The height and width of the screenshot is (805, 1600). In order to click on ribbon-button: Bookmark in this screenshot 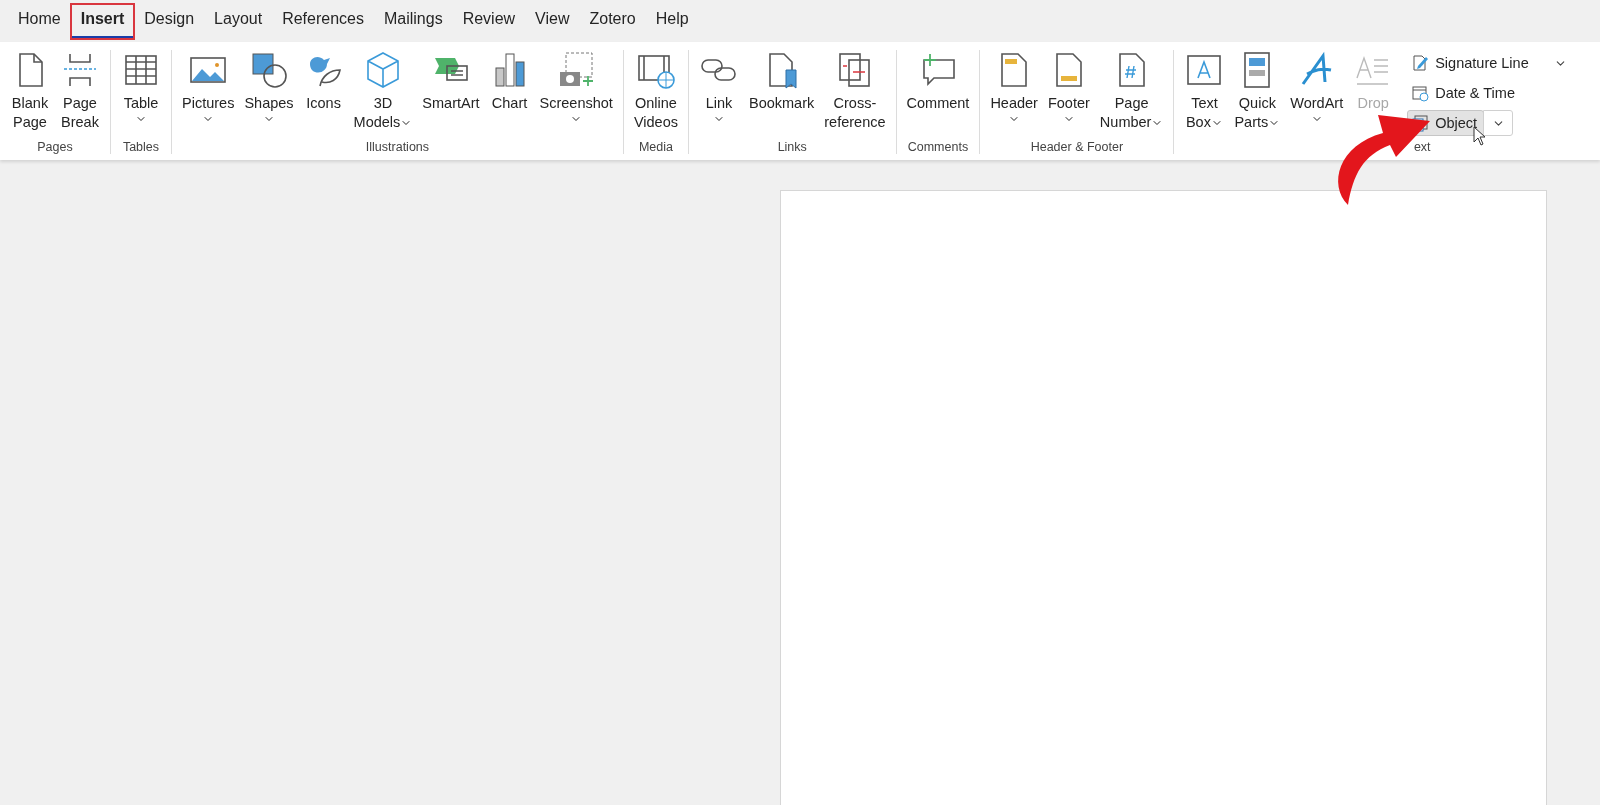, I will do `click(781, 81)`.